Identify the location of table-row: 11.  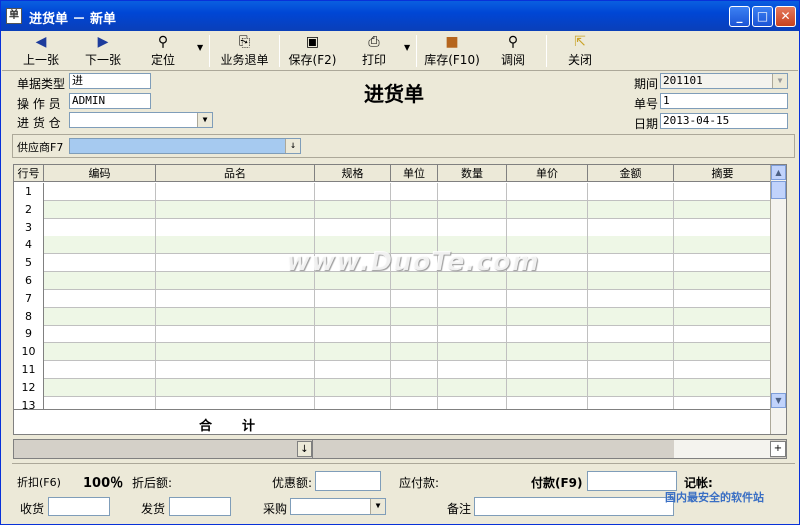
(393, 370).